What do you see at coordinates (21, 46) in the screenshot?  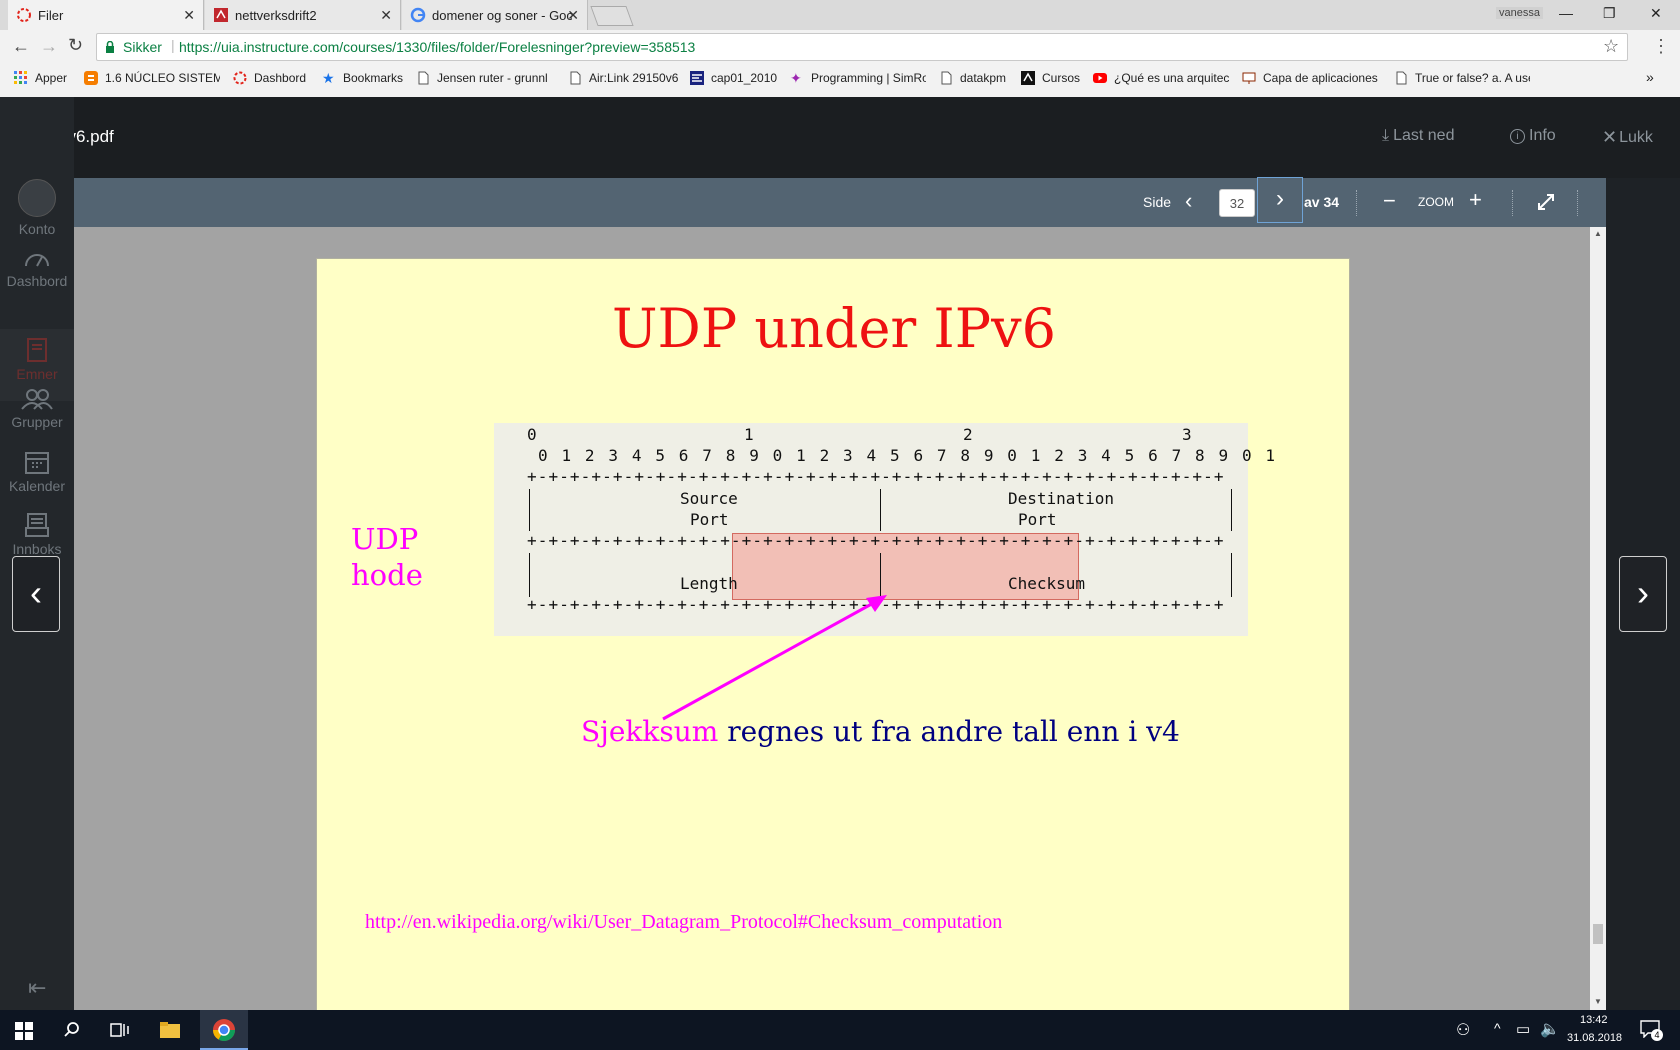 I see `back-icon: ←` at bounding box center [21, 46].